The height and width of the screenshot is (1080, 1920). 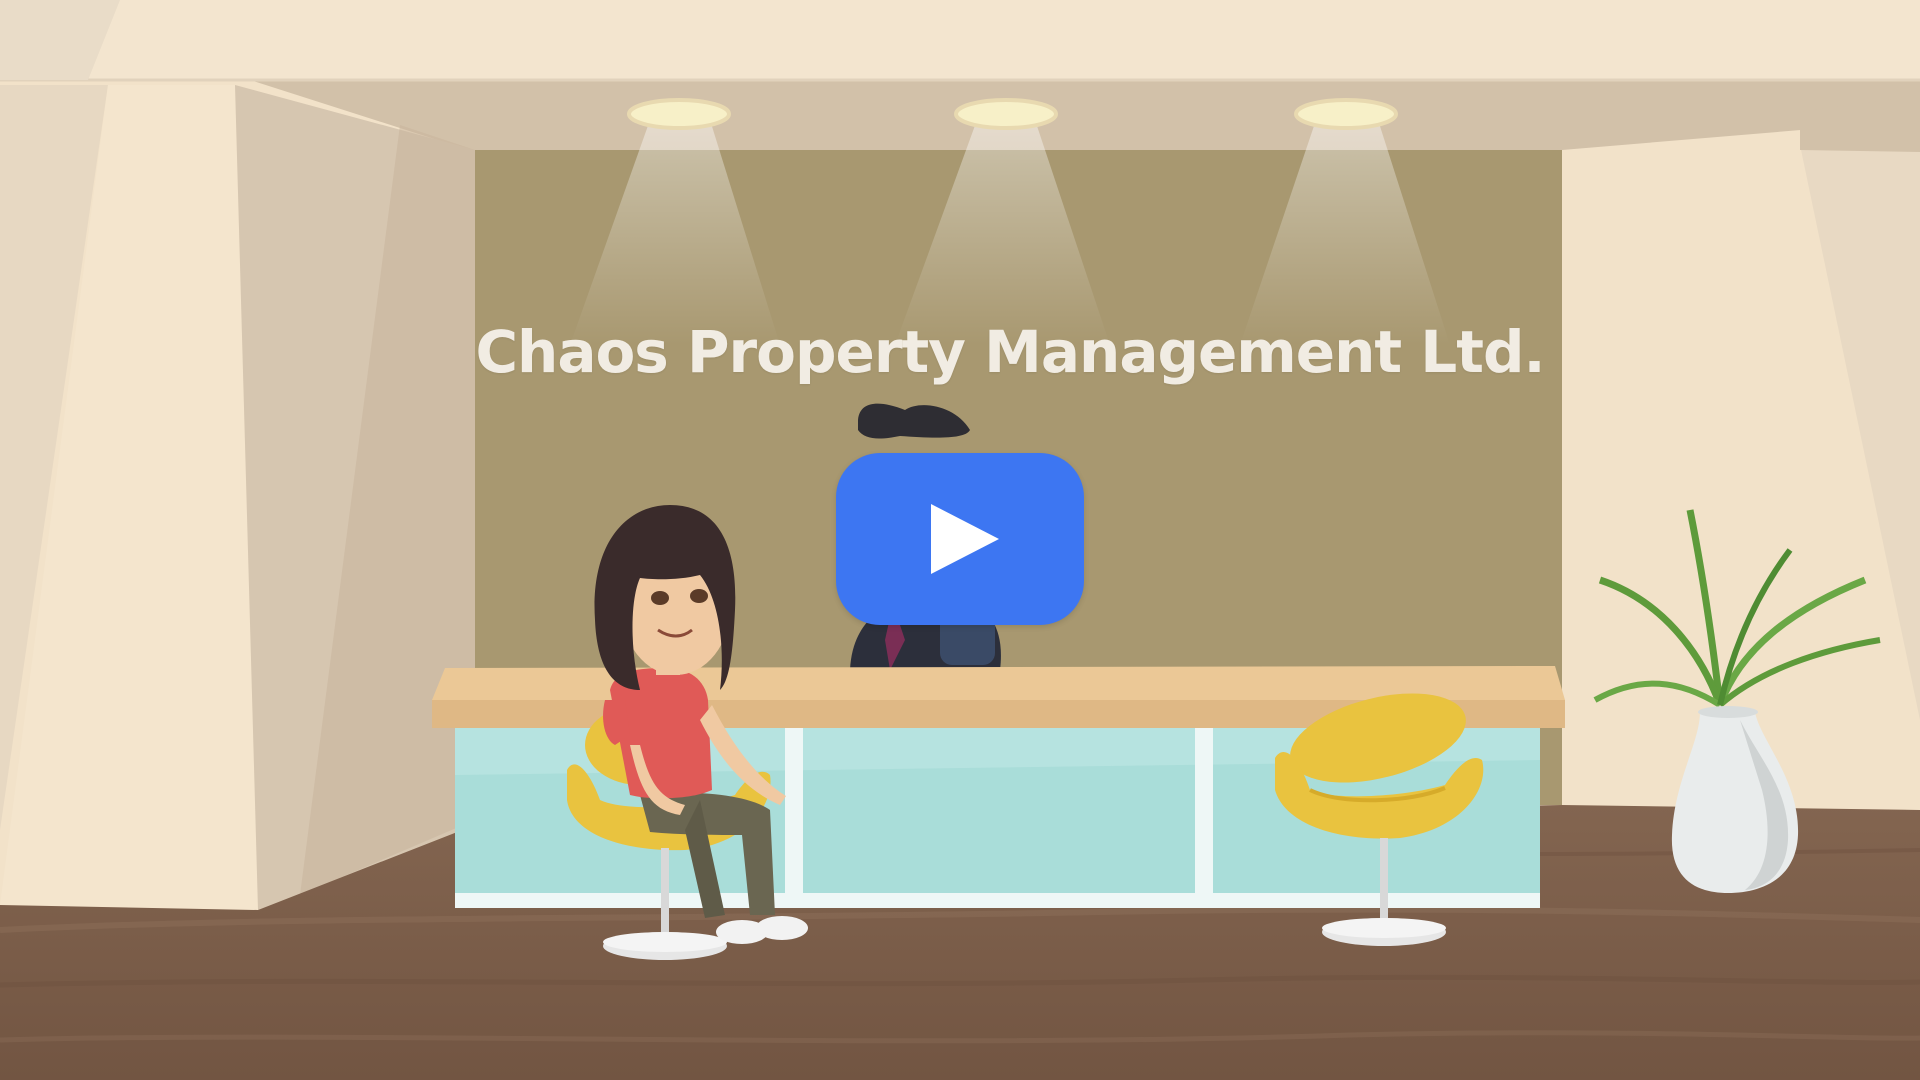 I want to click on ceiling-lights, so click(x=1010, y=221).